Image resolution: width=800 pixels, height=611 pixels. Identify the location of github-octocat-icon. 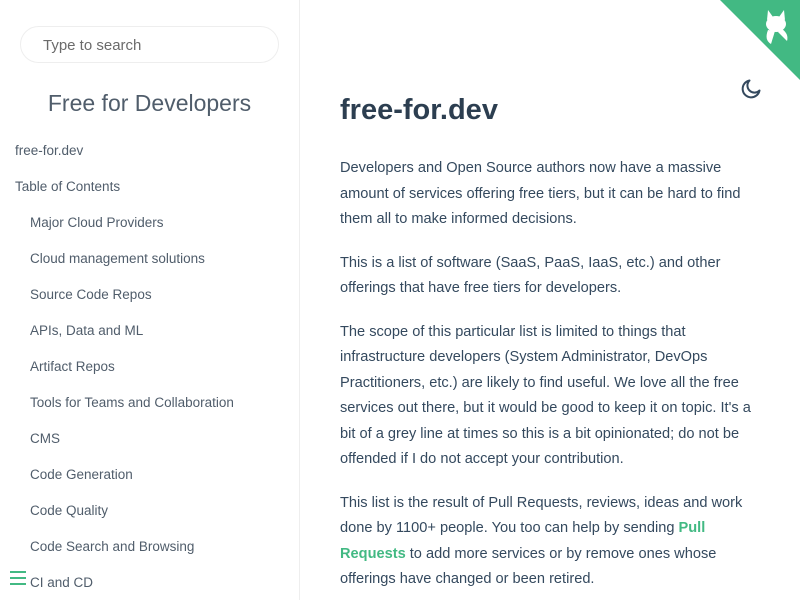
(760, 40).